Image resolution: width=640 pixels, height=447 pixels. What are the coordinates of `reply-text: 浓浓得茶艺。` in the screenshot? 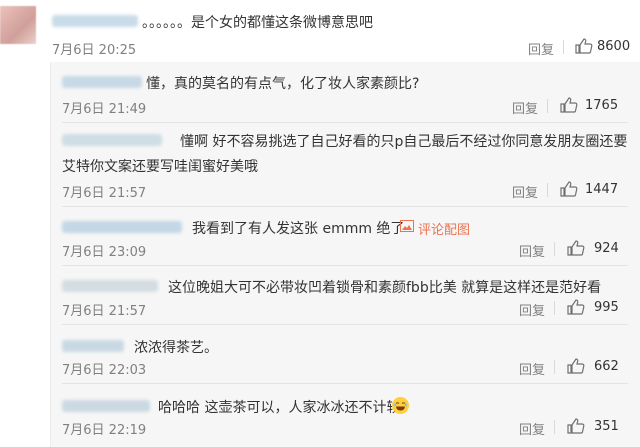 It's located at (176, 348).